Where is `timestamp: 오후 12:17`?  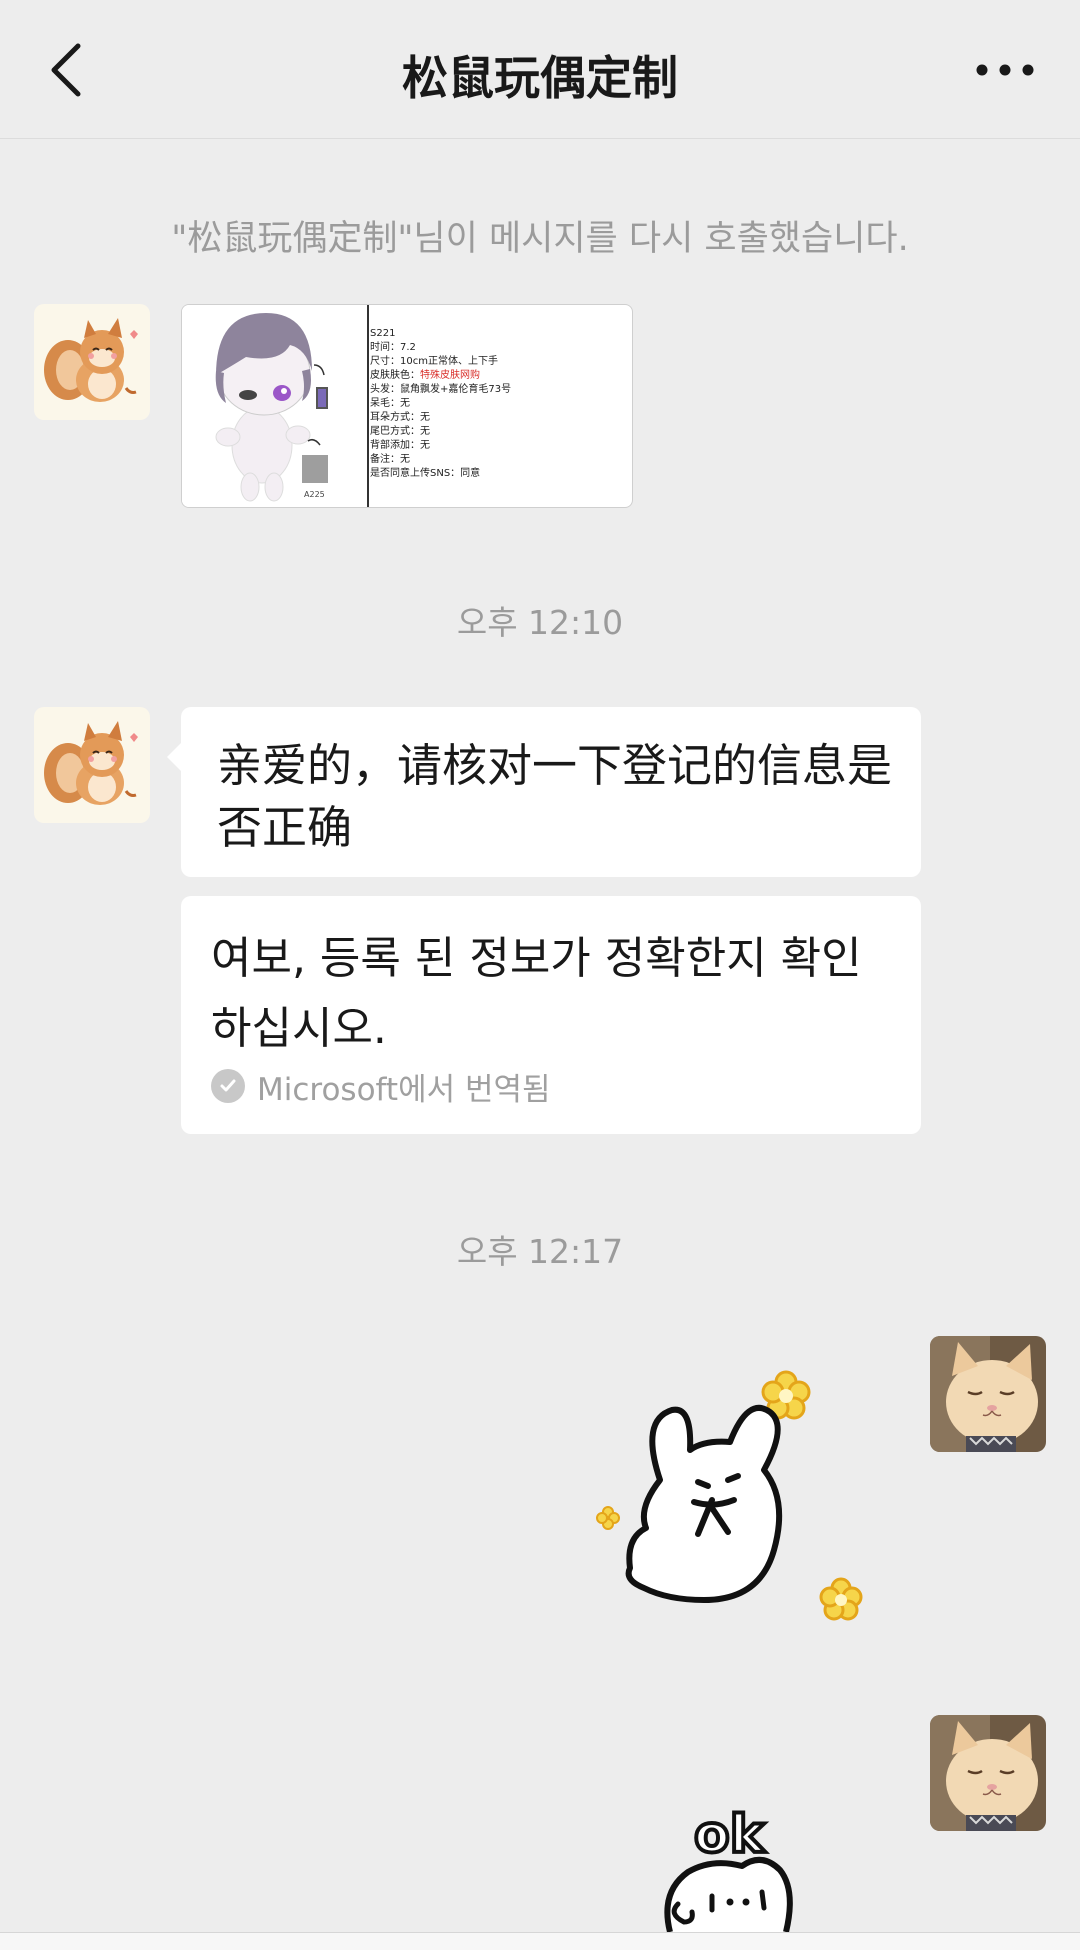 timestamp: 오후 12:17 is located at coordinates (540, 1251).